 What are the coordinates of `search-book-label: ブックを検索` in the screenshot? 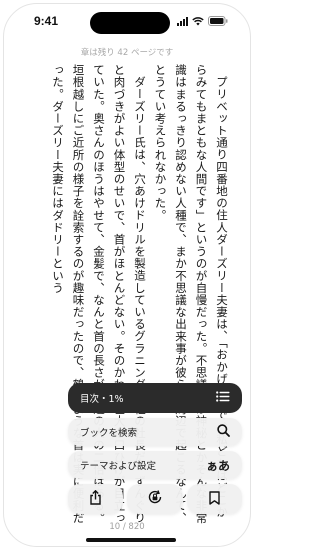 It's located at (109, 433).